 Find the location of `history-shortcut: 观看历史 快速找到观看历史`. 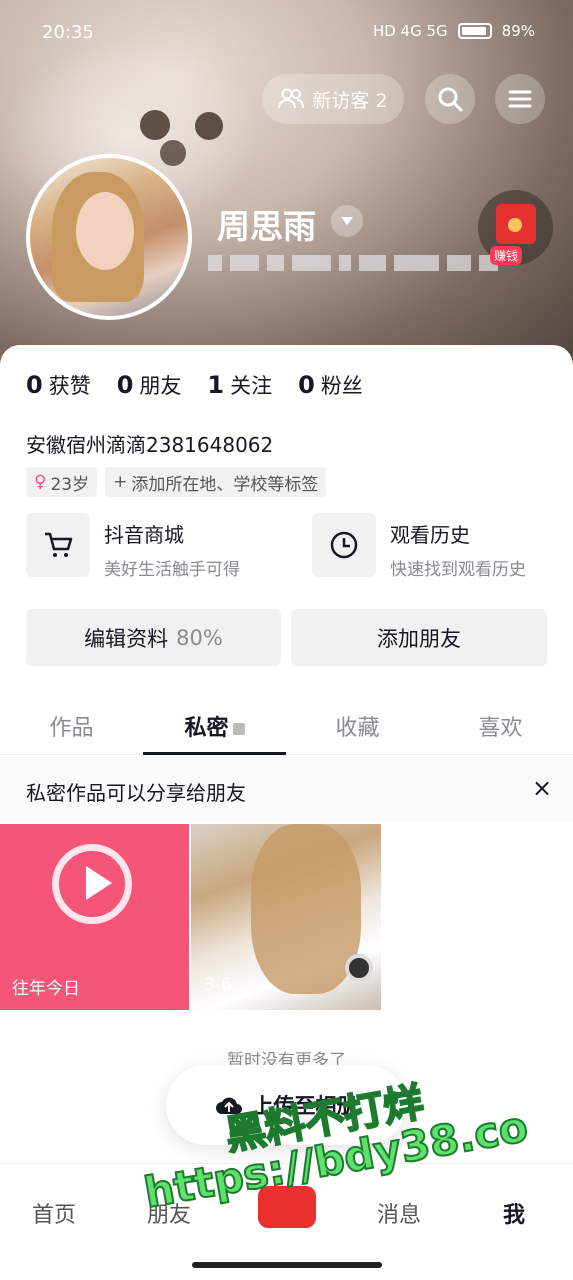

history-shortcut: 观看历史 快速找到观看历史 is located at coordinates (419, 546).